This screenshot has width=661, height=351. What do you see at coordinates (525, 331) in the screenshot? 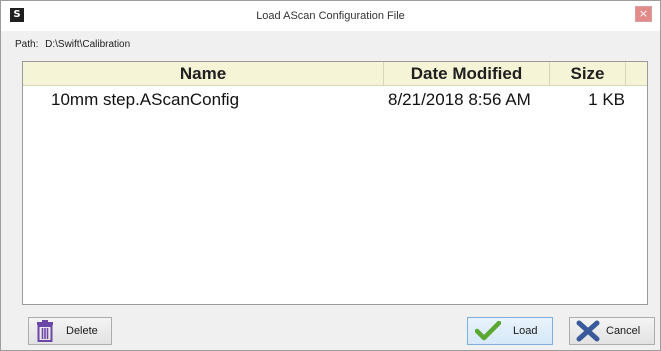
I see `load-button-label: Load` at bounding box center [525, 331].